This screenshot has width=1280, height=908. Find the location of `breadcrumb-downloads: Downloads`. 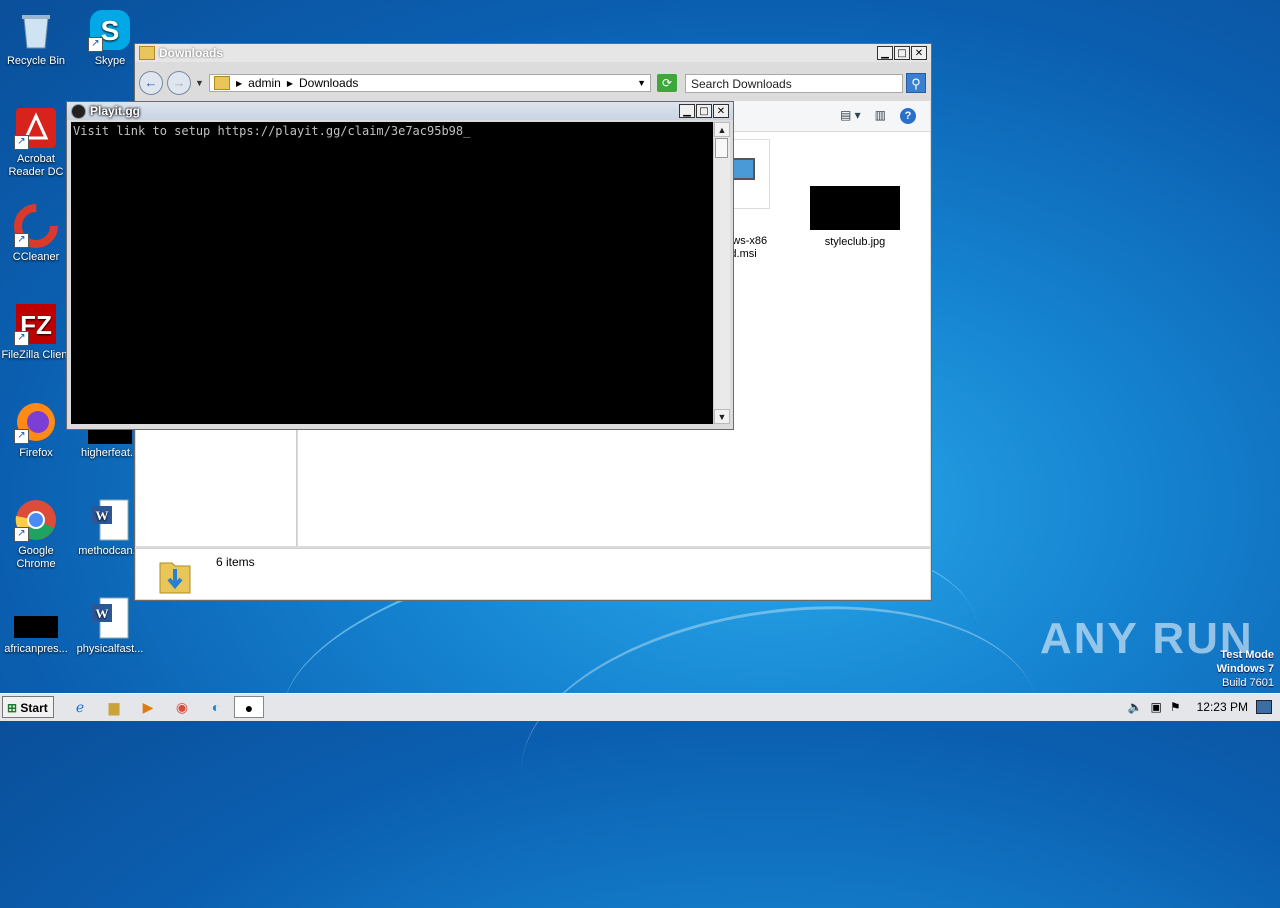

breadcrumb-downloads: Downloads is located at coordinates (328, 83).